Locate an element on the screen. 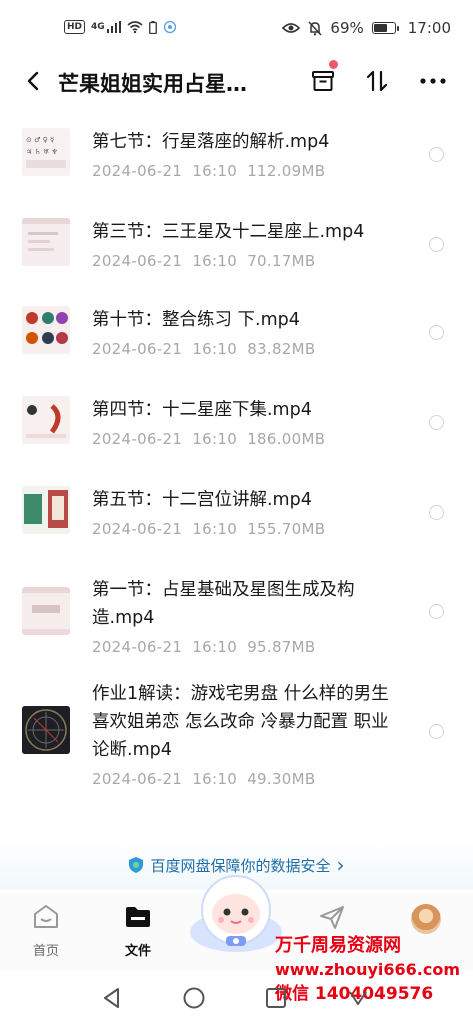 This screenshot has height=1024, width=473. status-bar: HD 4G 69% 17:00 is located at coordinates (236, 29).